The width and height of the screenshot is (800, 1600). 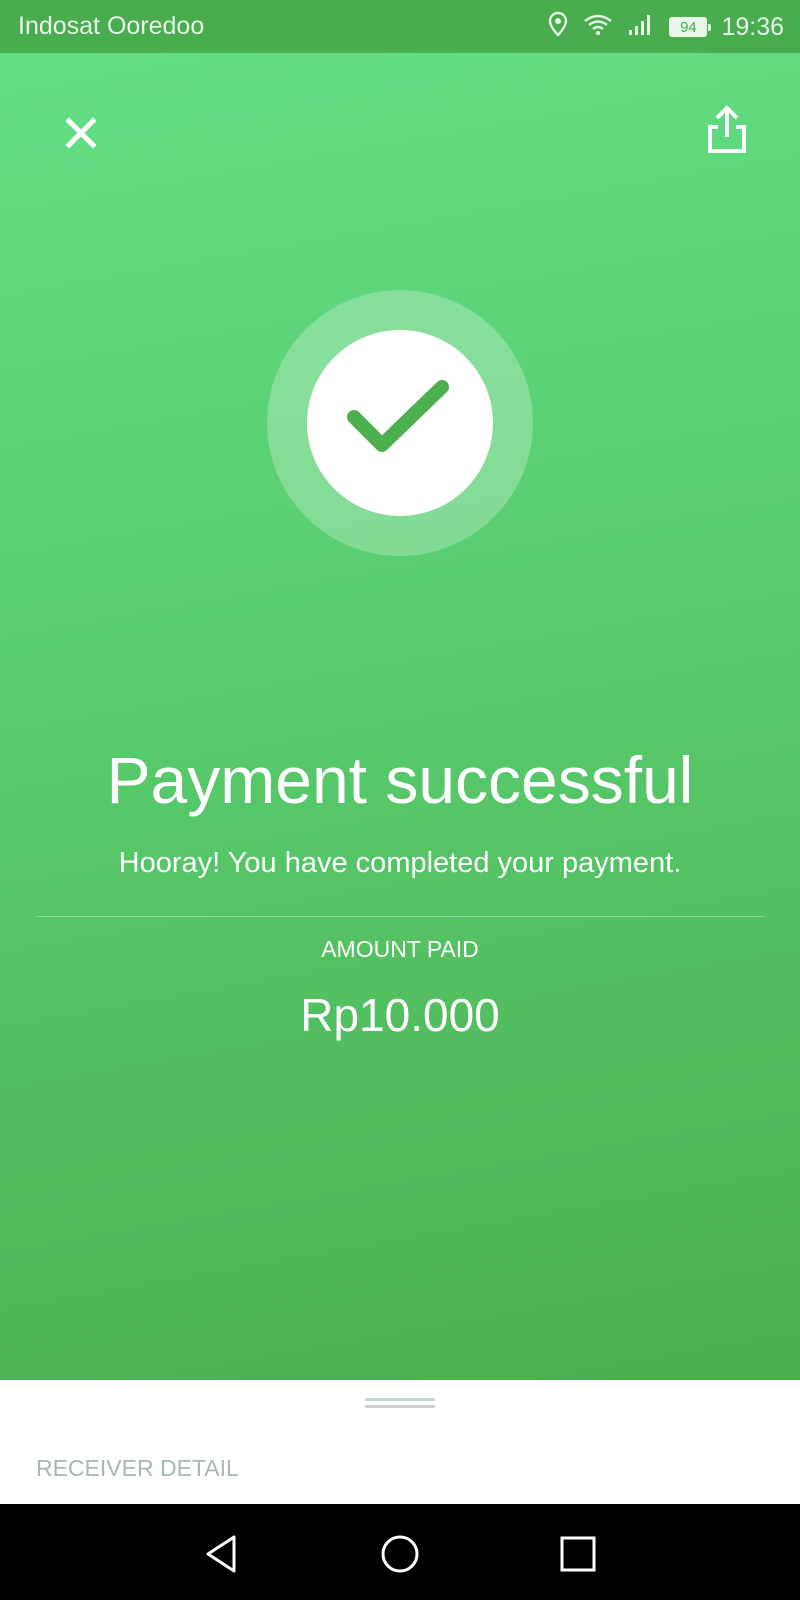 What do you see at coordinates (111, 26) in the screenshot?
I see `carrier-name: Indosat Ooredoo` at bounding box center [111, 26].